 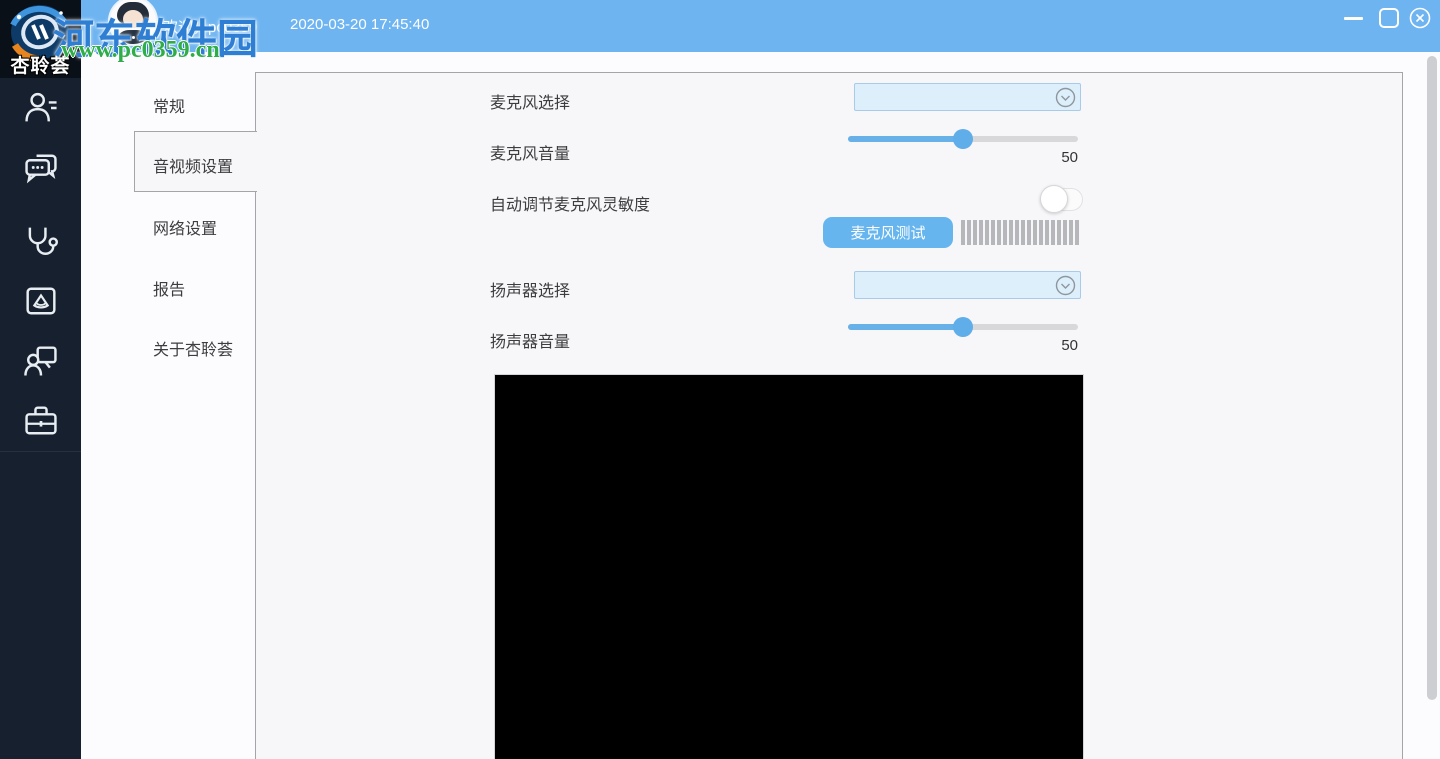 What do you see at coordinates (530, 342) in the screenshot?
I see `speaker-volume-label: 扬声器音量` at bounding box center [530, 342].